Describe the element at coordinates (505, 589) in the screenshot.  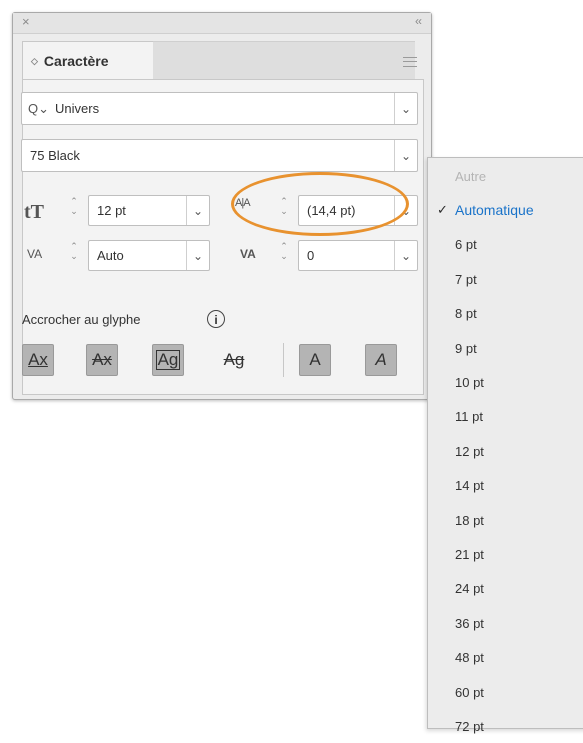
I see `leading-menu-item: 24 pt` at that location.